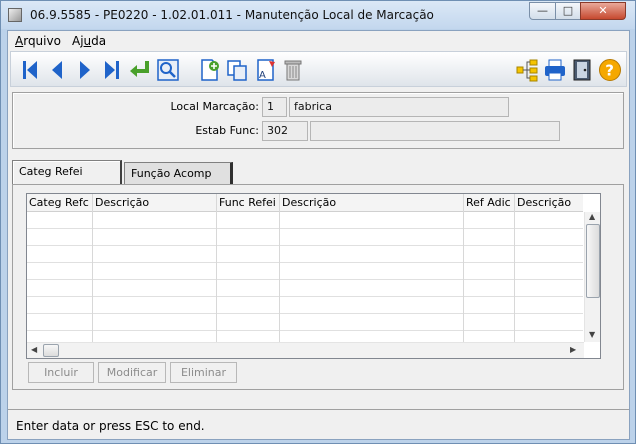 Image resolution: width=636 pixels, height=444 pixels. I want to click on estab-func-desc-field, so click(435, 131).